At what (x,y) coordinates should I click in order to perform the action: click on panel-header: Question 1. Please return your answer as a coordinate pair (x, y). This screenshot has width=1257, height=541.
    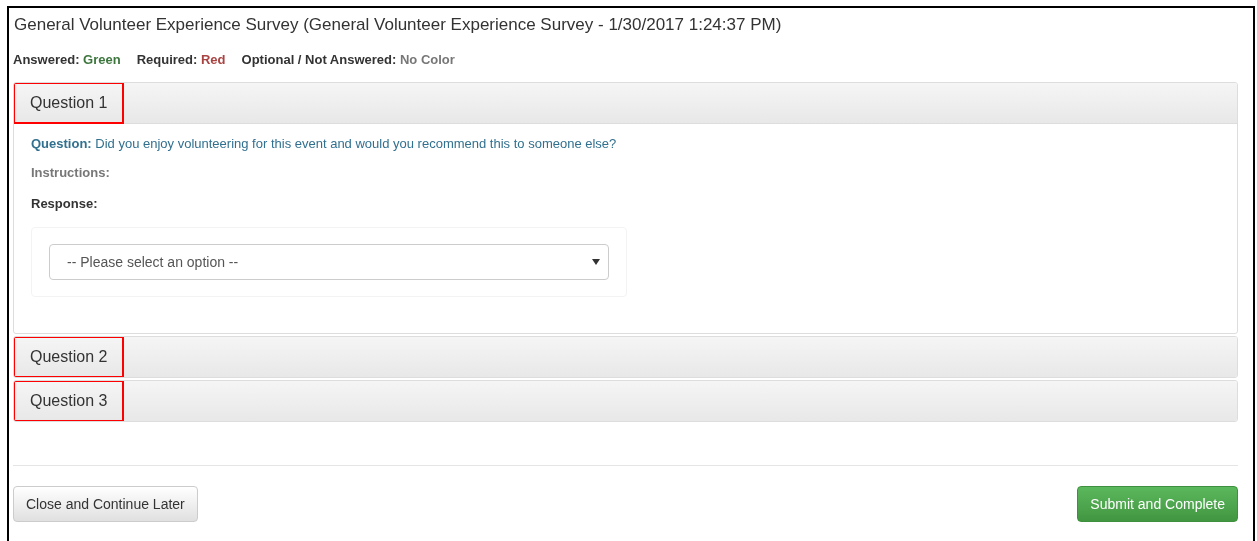
    Looking at the image, I should click on (625, 103).